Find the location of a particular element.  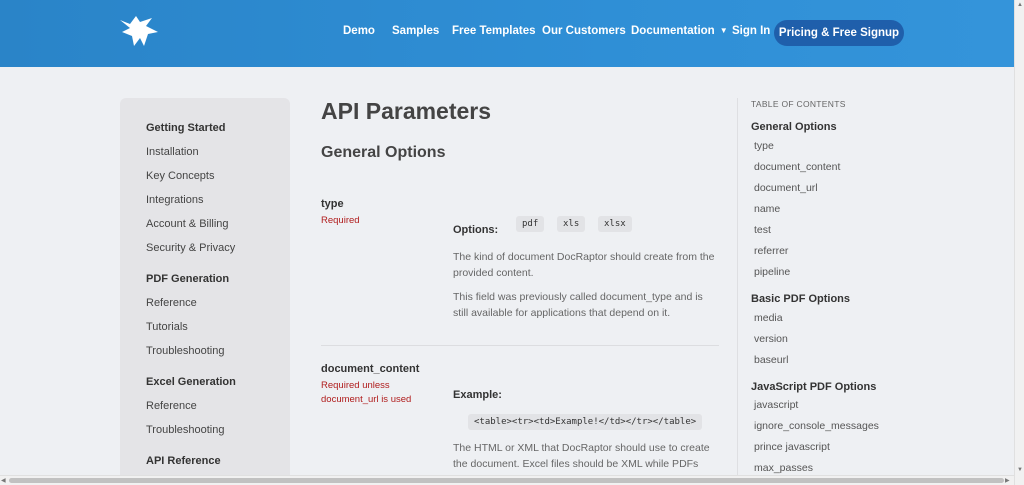

sidebar-link: Integrations is located at coordinates (174, 200).